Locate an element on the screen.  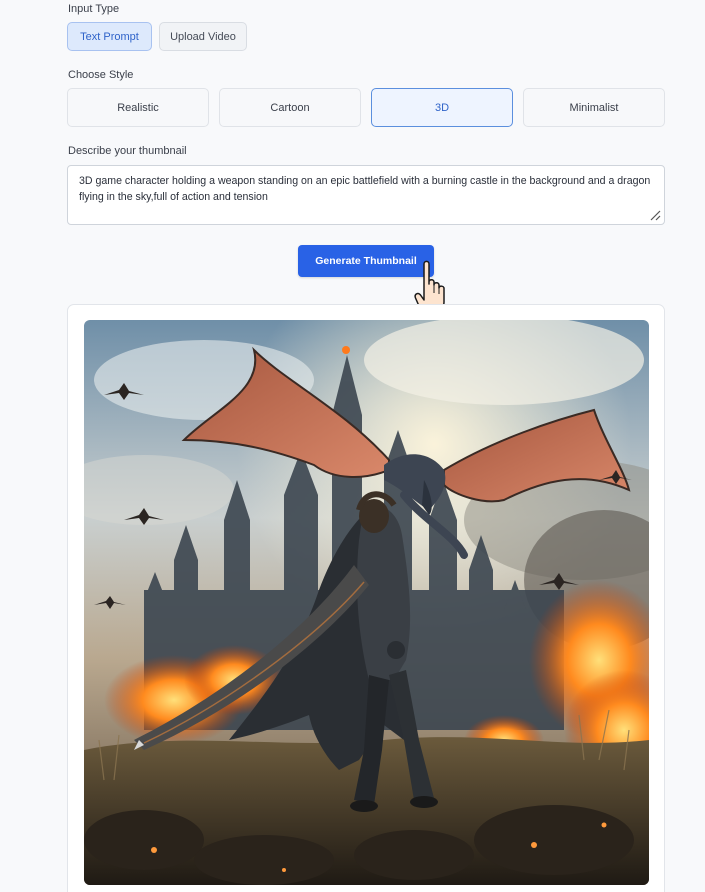
style-realistic-button: Realistic is located at coordinates (138, 107).